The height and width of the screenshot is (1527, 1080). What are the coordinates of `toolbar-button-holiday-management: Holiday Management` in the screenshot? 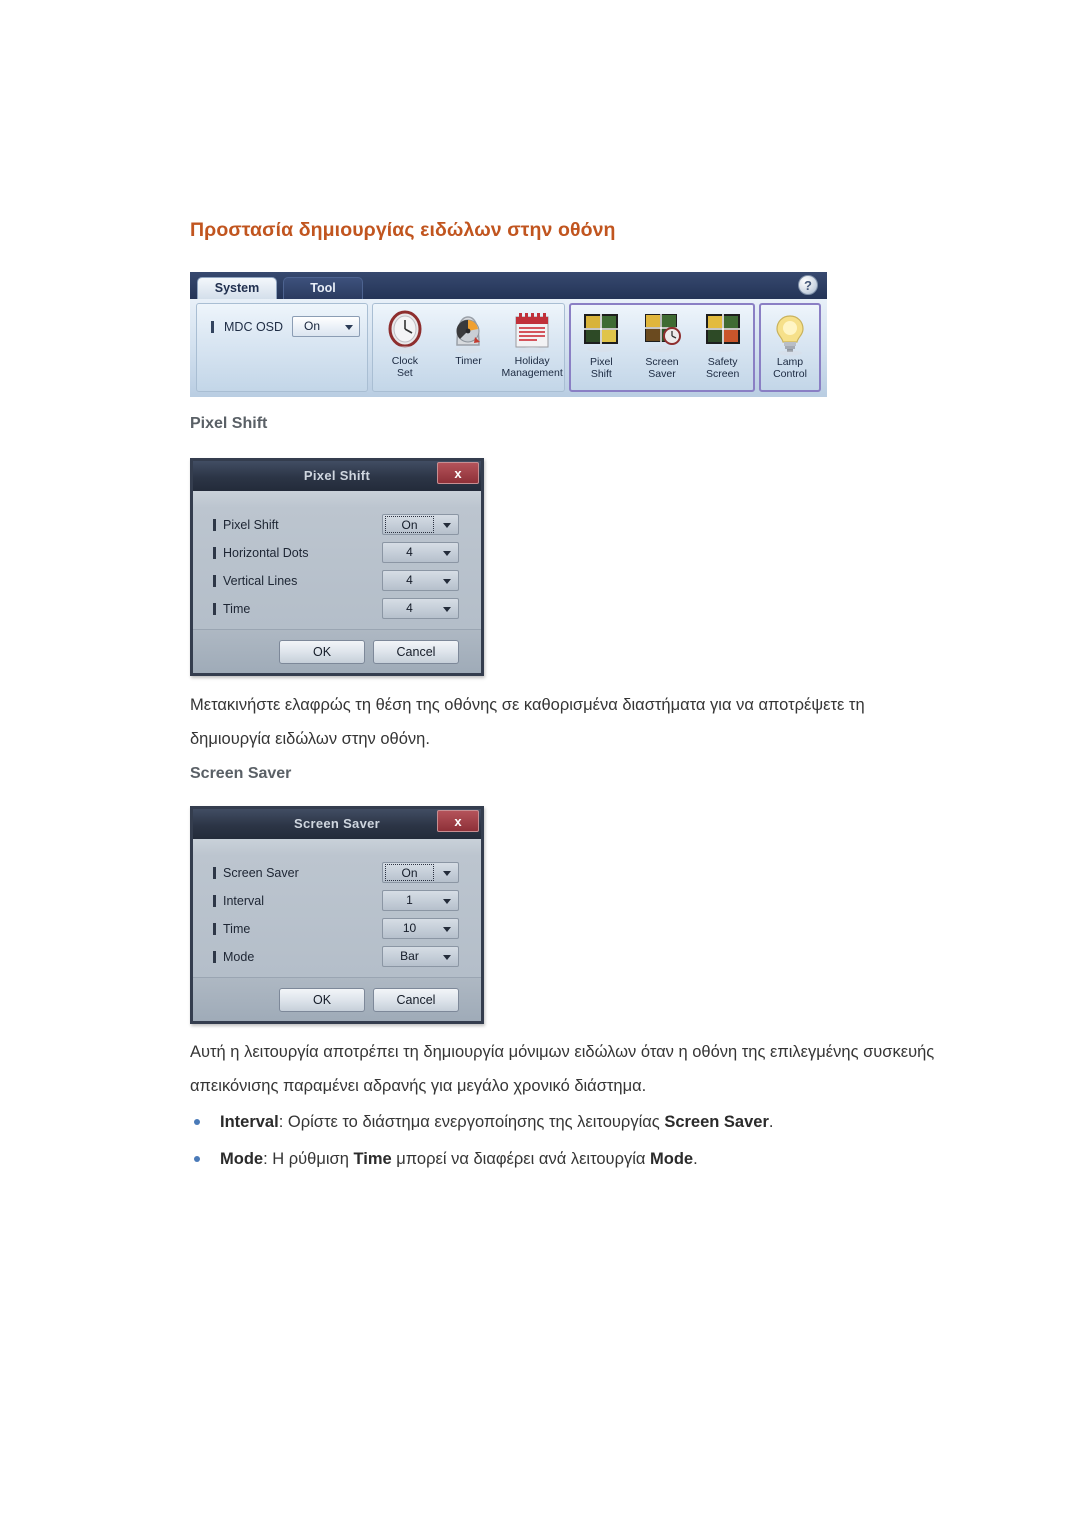 It's located at (532, 343).